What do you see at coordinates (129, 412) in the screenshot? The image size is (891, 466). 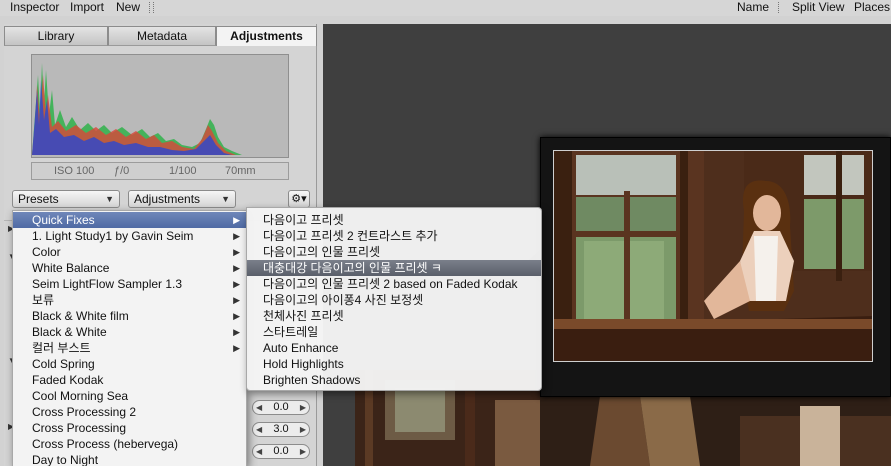 I see `presets-menu-item: Cross Processing 2` at bounding box center [129, 412].